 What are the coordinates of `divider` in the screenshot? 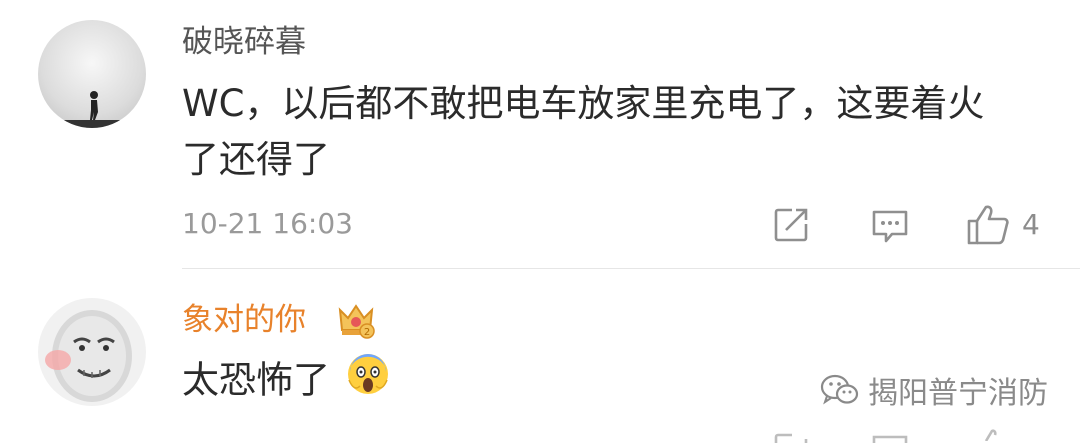 It's located at (631, 268).